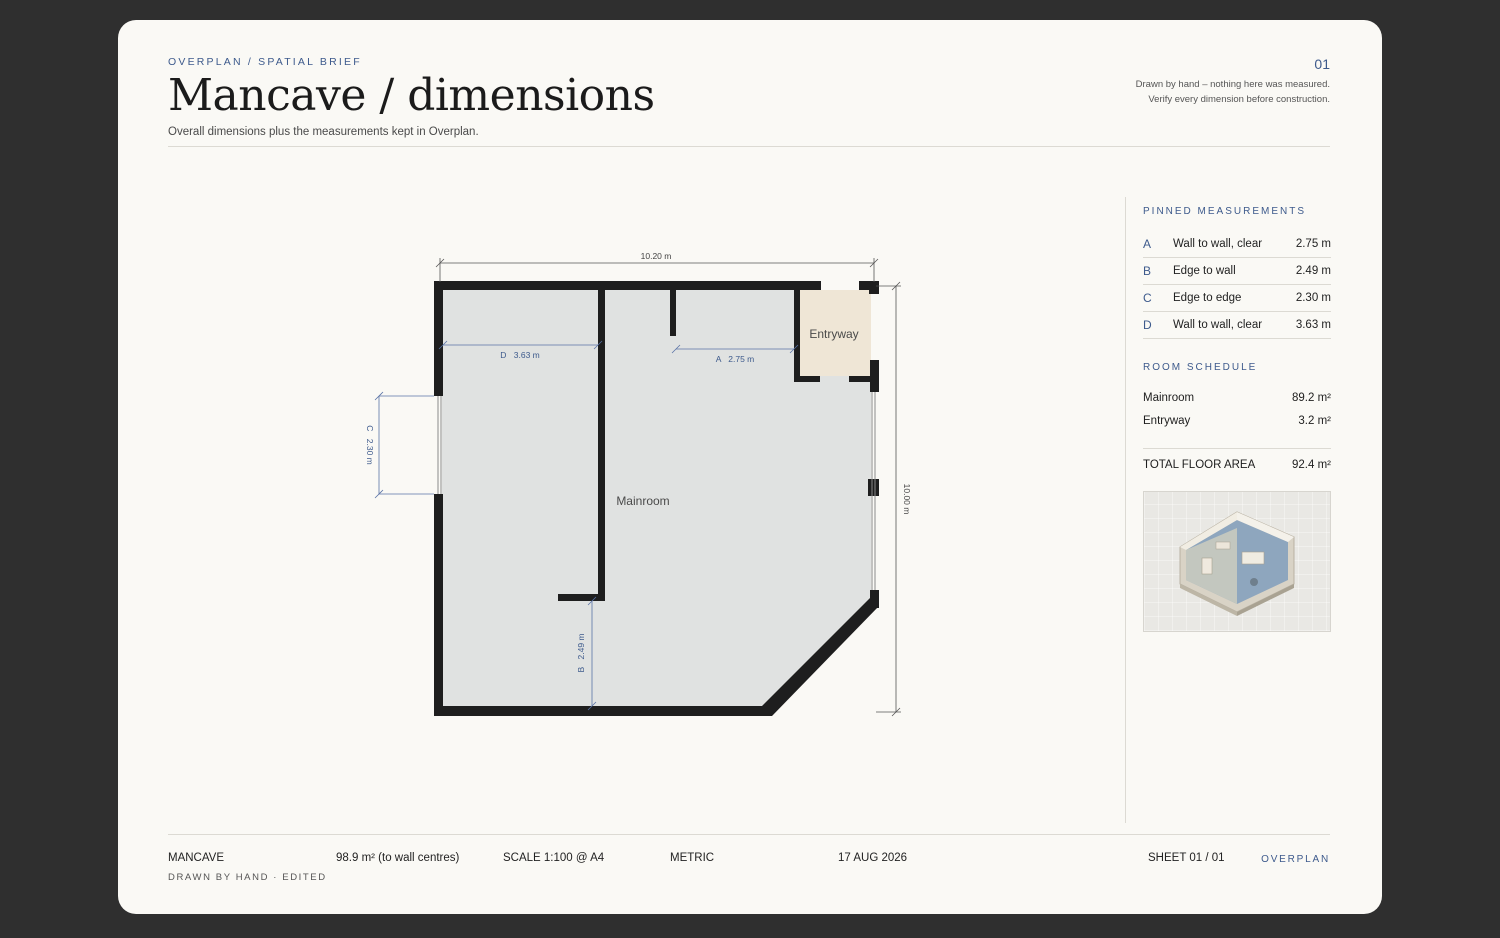 This screenshot has width=1500, height=938. What do you see at coordinates (1199, 465) in the screenshot?
I see `total-label: TOTAL FLOOR AREA` at bounding box center [1199, 465].